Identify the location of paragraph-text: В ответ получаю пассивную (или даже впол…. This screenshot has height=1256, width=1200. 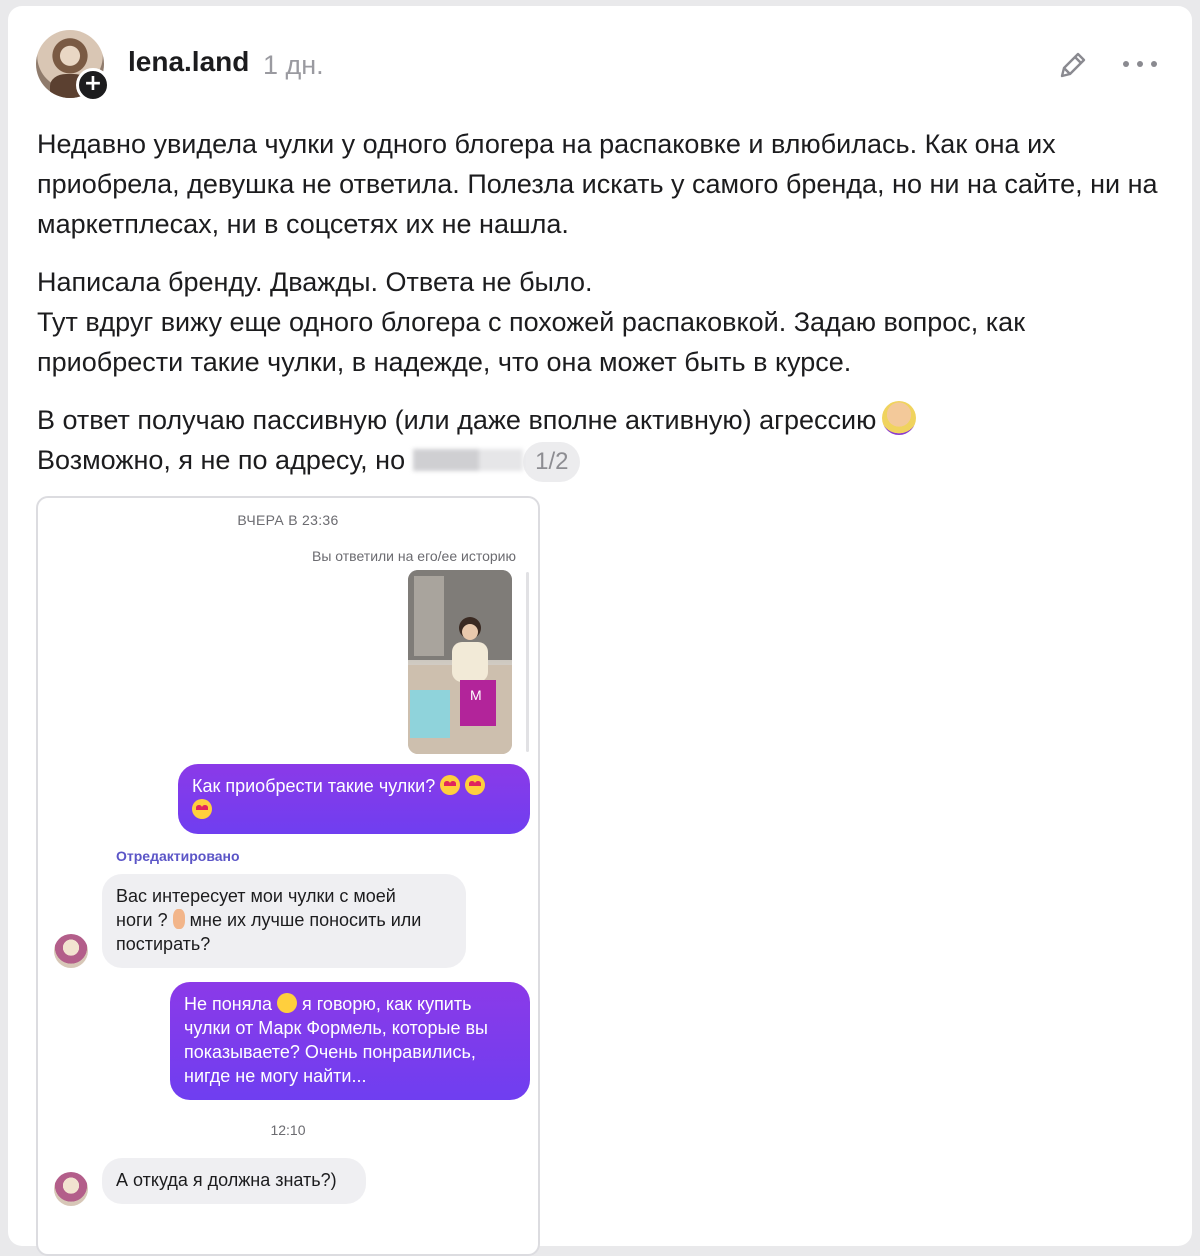
(457, 420).